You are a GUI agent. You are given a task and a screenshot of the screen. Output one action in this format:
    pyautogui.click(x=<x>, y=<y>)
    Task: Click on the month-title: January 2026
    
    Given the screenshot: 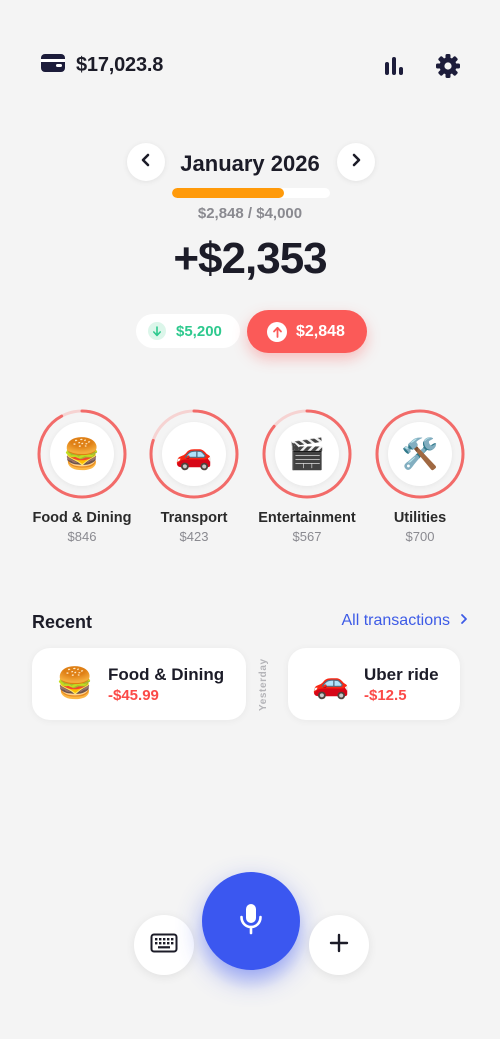 What is the action you would take?
    pyautogui.click(x=250, y=163)
    